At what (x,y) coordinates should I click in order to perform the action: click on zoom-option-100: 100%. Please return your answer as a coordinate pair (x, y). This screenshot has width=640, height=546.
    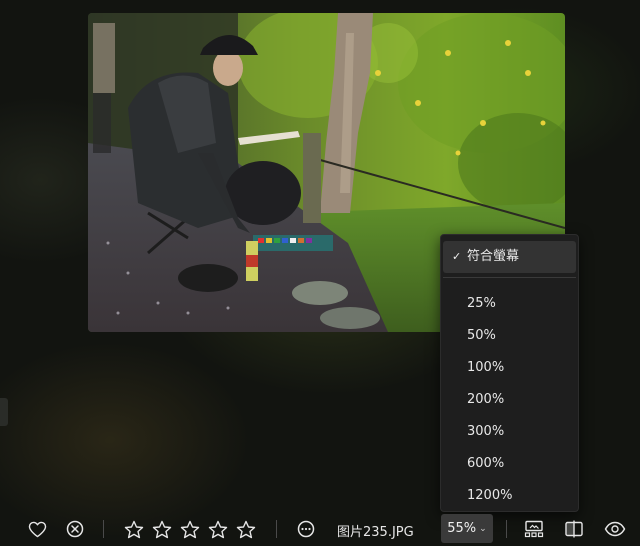
    Looking at the image, I should click on (509, 368).